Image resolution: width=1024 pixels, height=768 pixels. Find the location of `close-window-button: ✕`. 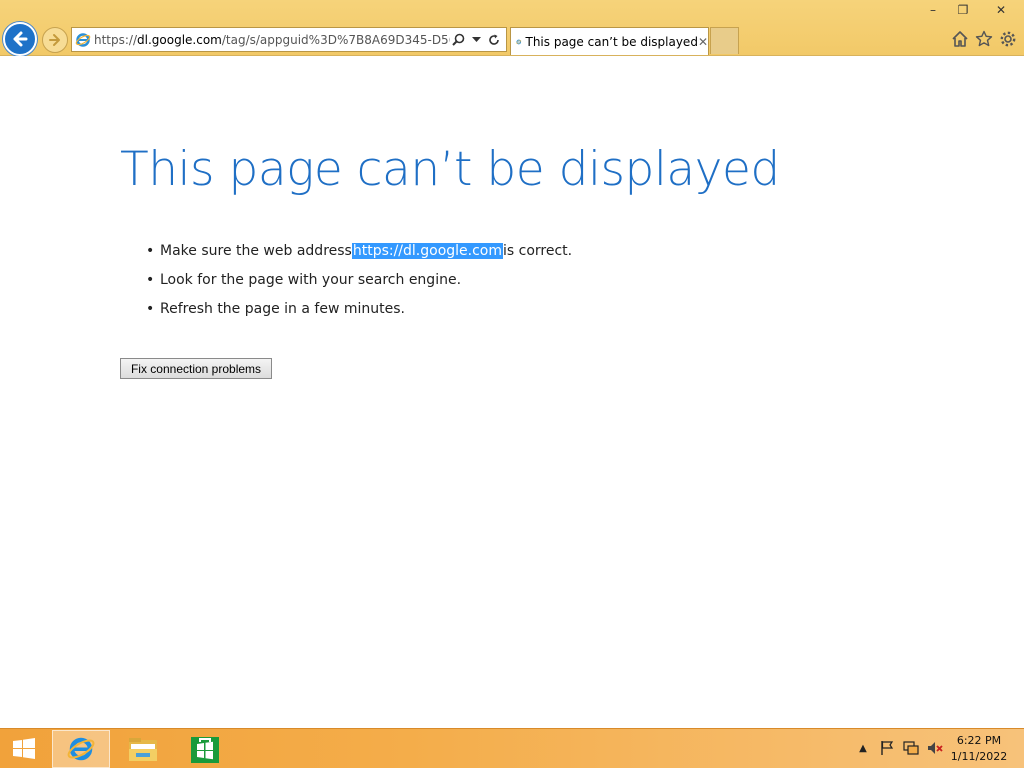

close-window-button: ✕ is located at coordinates (1001, 10).